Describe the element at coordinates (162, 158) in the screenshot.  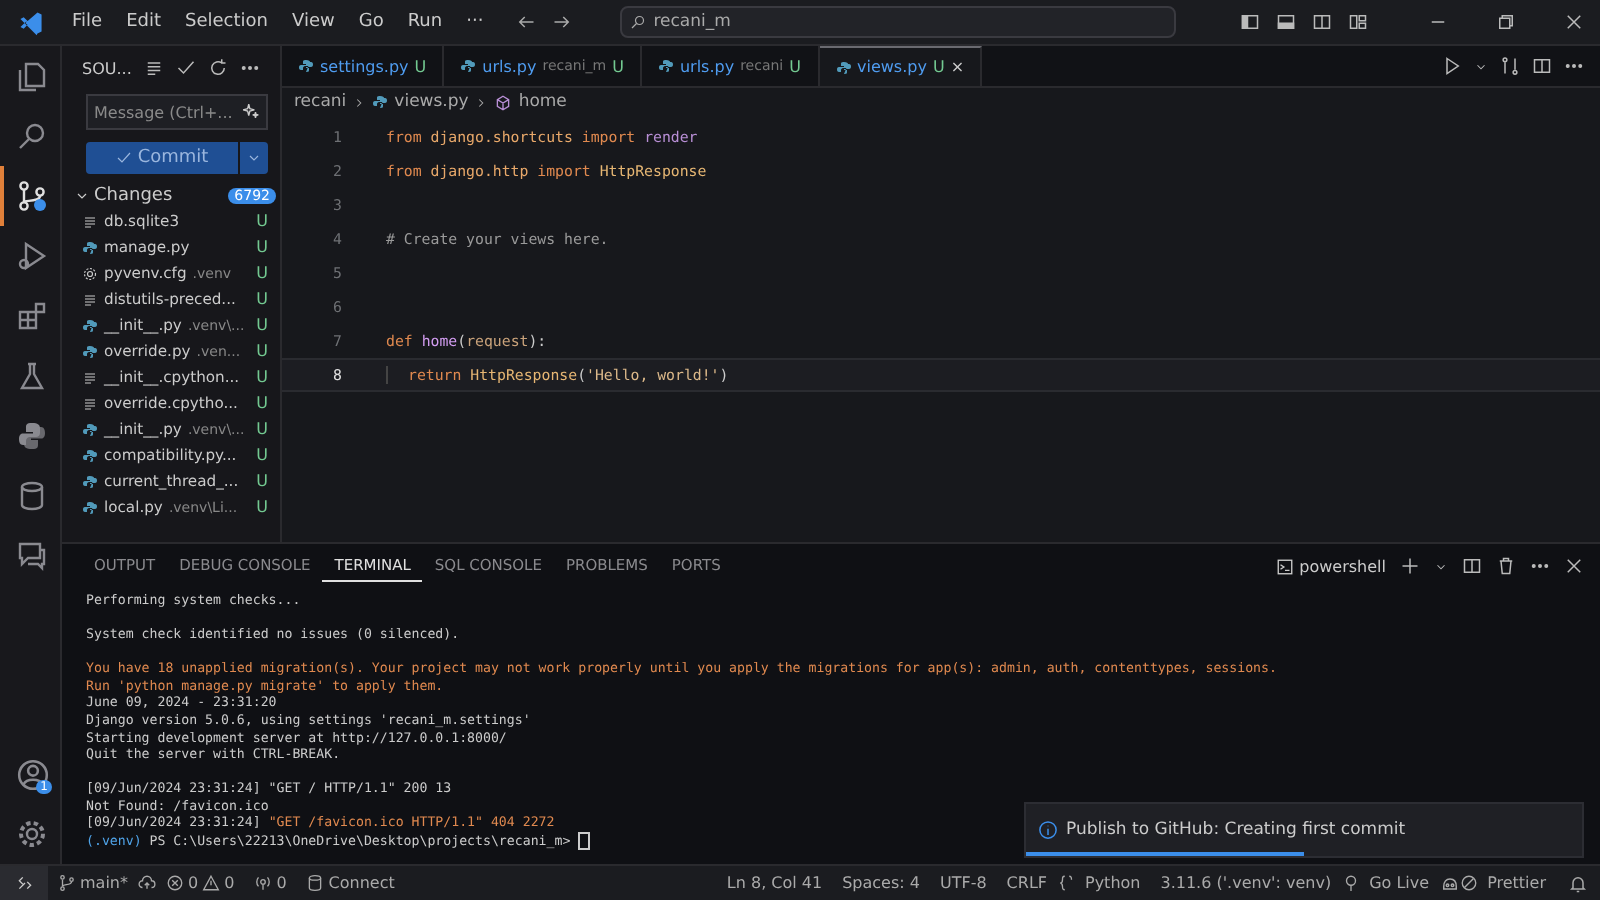
I see `commit-button: Commit` at that location.